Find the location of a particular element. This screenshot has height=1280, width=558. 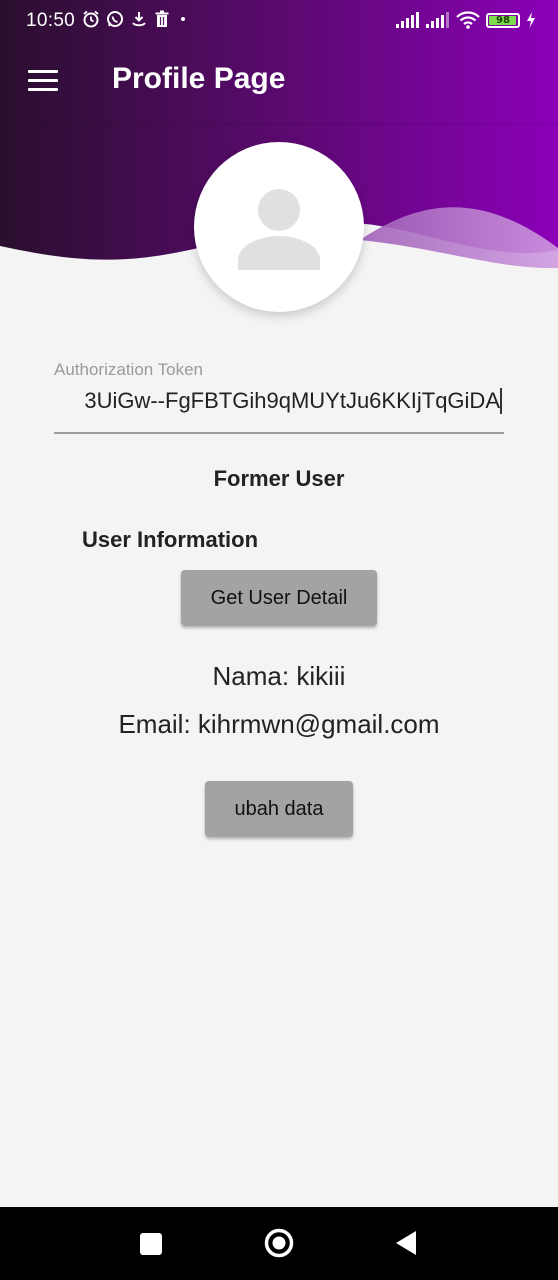

token-input-value: 3UiGw--FgFBTGih9qMUYtJu6KKIjTqGiDA is located at coordinates (292, 401).